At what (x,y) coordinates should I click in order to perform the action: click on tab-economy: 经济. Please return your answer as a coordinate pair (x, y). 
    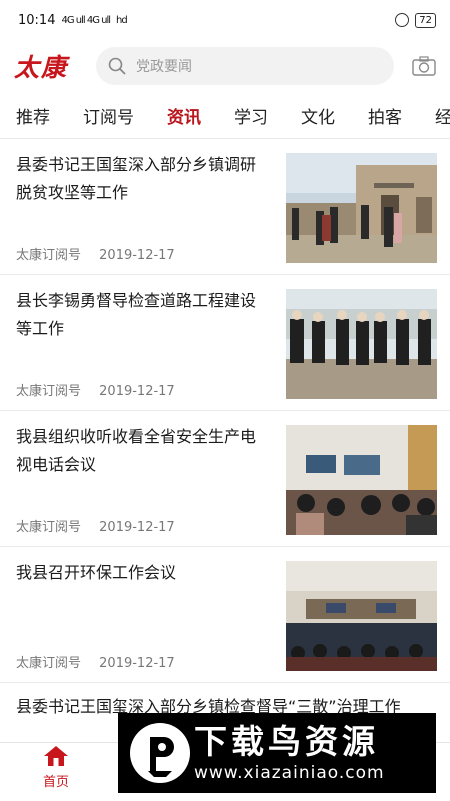
    Looking at the image, I should click on (442, 115).